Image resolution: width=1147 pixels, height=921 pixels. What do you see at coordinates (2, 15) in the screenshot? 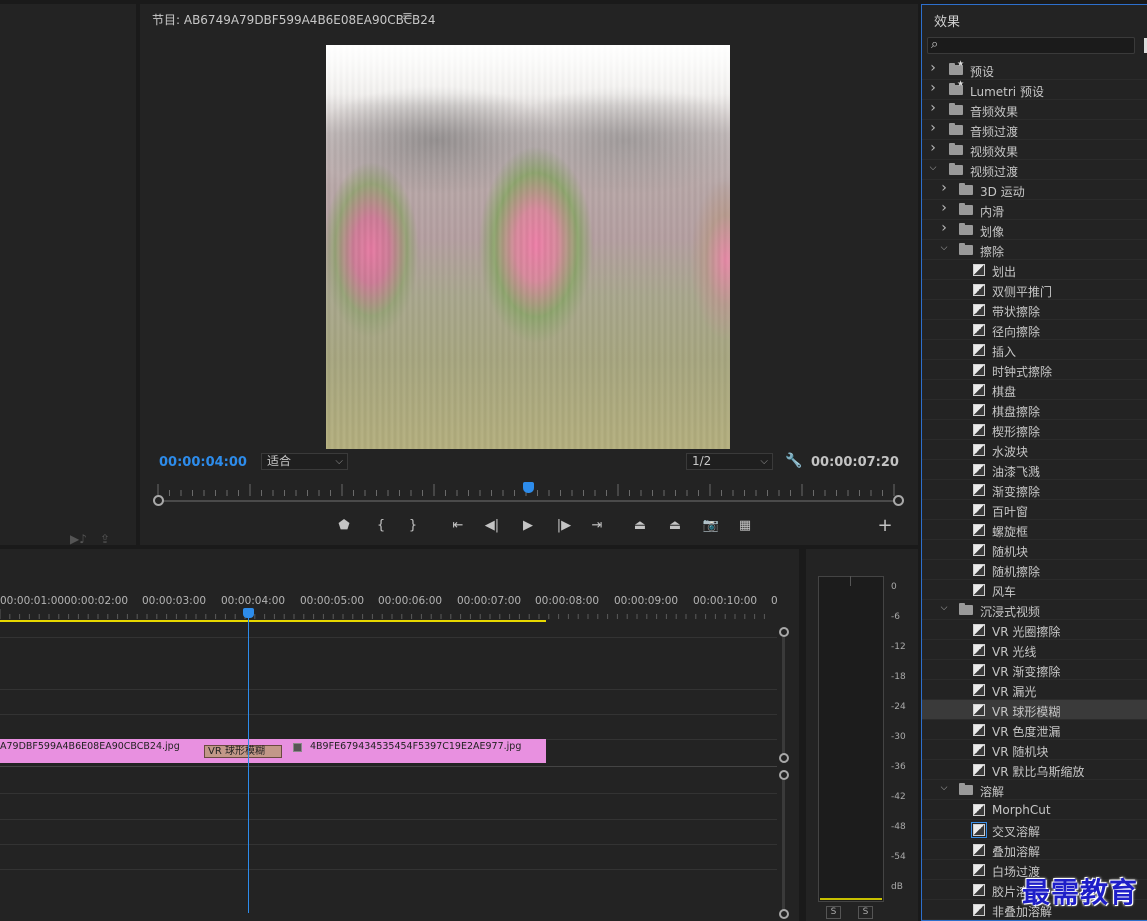
I see `panel-edge-marker` at bounding box center [2, 15].